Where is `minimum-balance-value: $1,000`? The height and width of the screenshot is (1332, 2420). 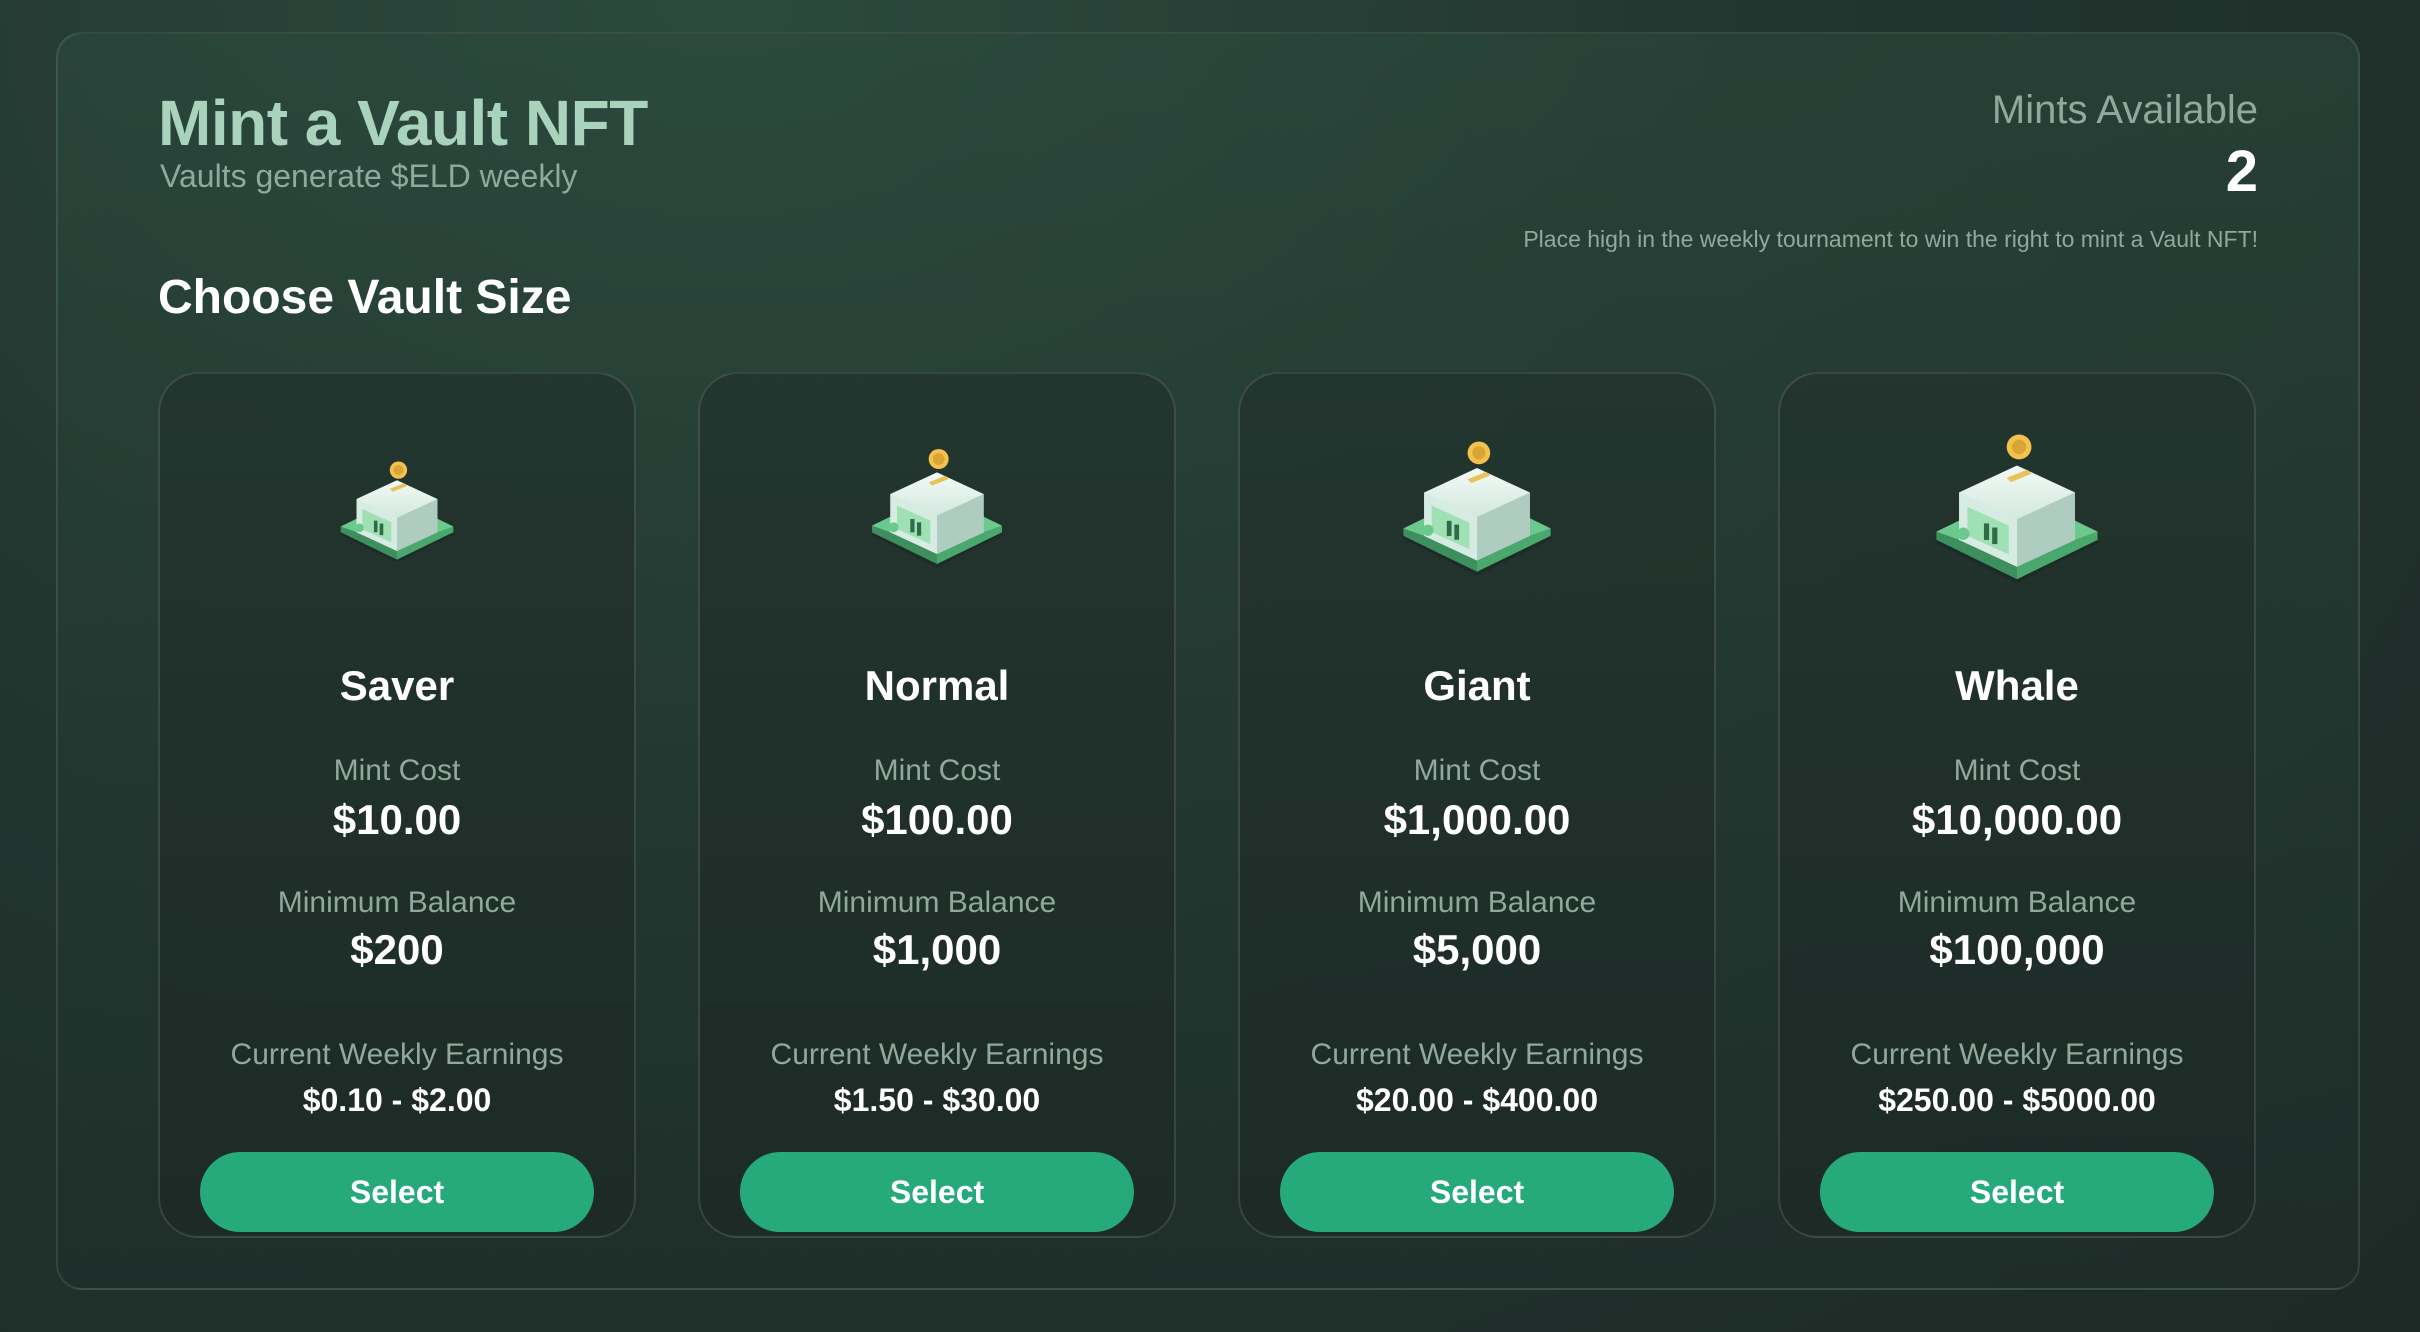
minimum-balance-value: $1,000 is located at coordinates (937, 949).